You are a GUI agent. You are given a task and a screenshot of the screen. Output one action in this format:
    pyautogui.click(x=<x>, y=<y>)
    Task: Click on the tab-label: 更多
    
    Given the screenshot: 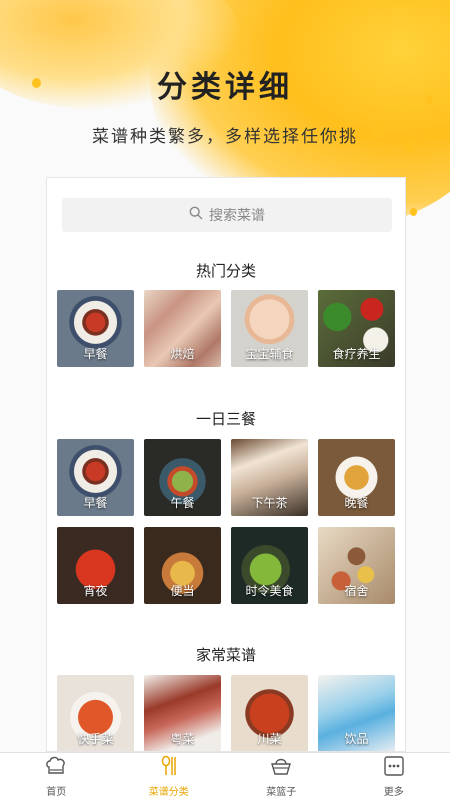 What is the action you would take?
    pyautogui.click(x=393, y=792)
    